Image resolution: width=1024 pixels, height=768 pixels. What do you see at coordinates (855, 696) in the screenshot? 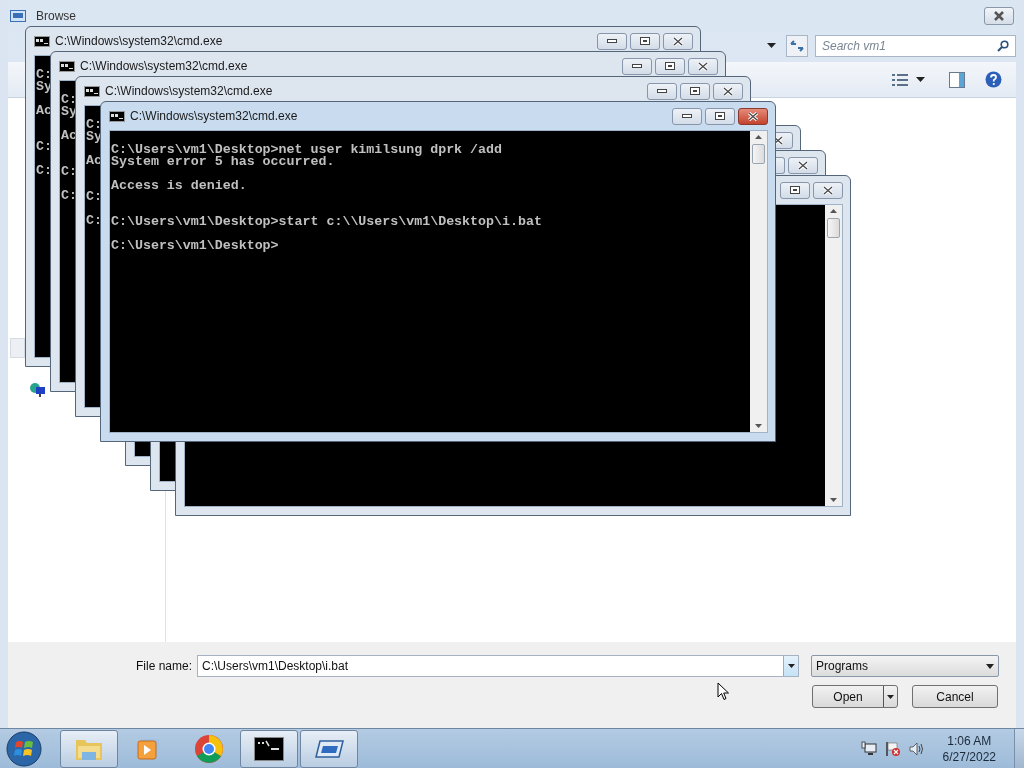
I see `open-split-button: Open` at bounding box center [855, 696].